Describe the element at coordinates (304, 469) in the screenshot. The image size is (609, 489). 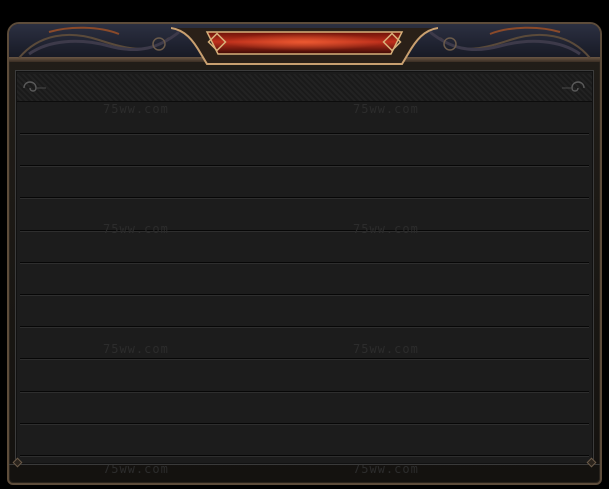
I see `bottom-edge` at that location.